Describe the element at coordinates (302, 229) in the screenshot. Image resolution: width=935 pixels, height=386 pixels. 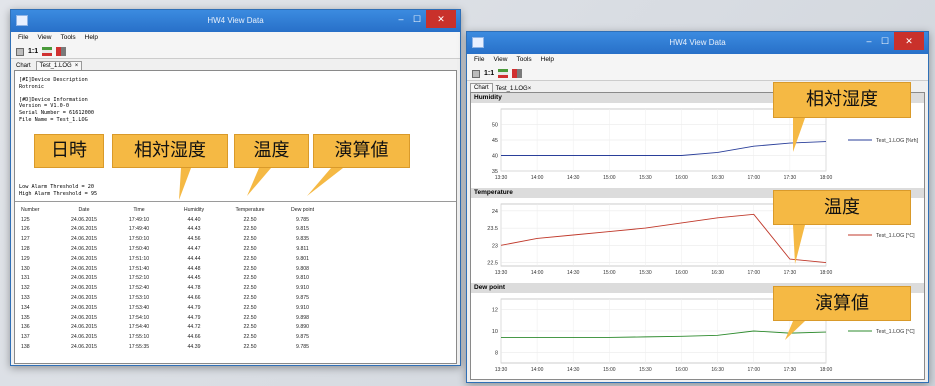
I see `table-cell: 9.815` at that location.